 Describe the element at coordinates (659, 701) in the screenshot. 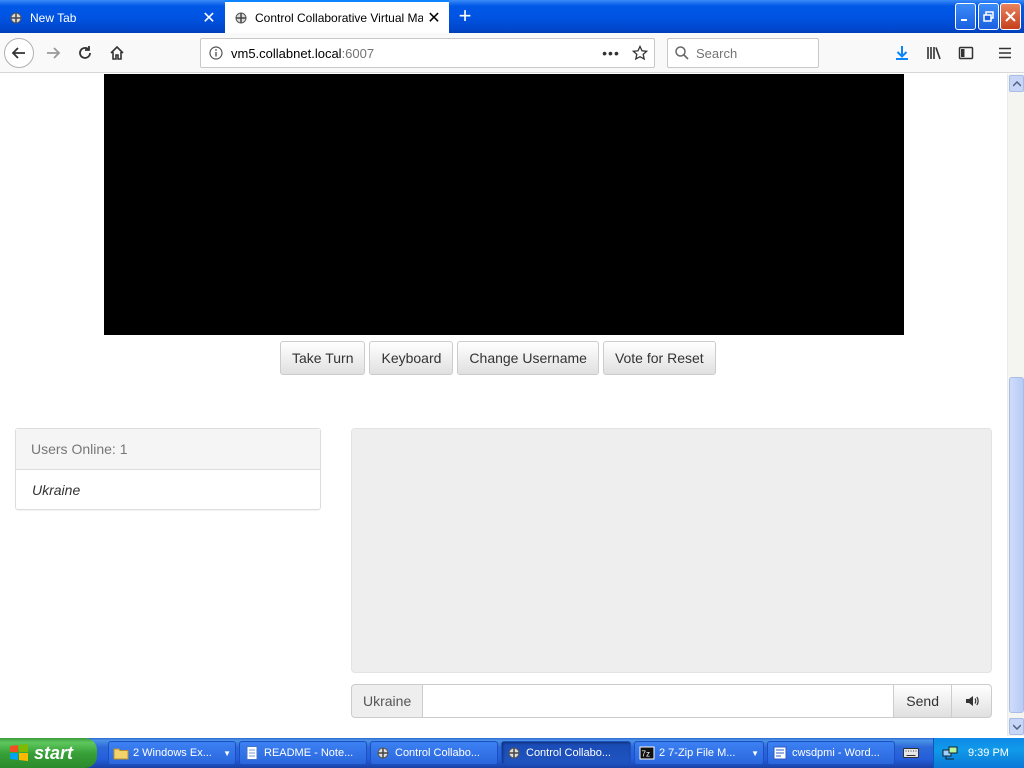

I see `chat-message-input` at that location.